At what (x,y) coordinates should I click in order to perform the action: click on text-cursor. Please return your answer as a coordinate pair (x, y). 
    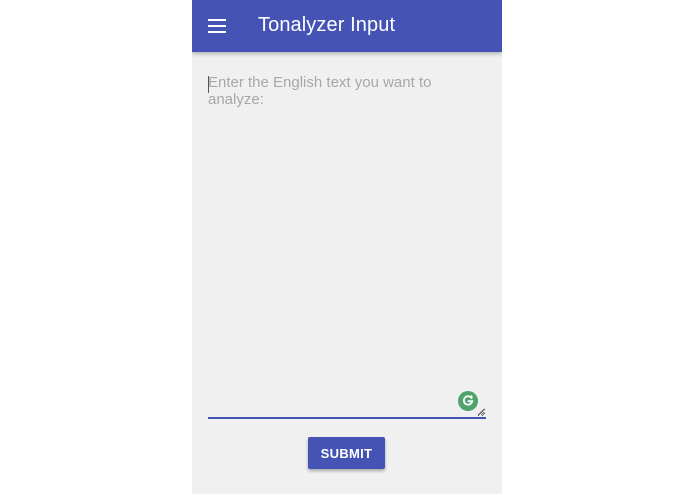
    Looking at the image, I should click on (208, 84).